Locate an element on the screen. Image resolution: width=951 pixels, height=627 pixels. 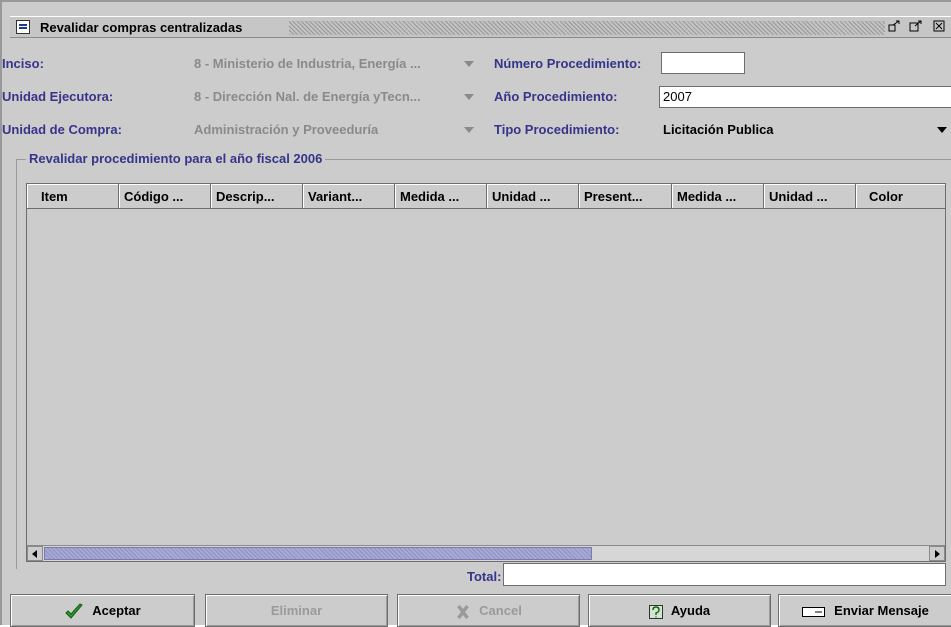
scrollbar-thumb is located at coordinates (318, 553).